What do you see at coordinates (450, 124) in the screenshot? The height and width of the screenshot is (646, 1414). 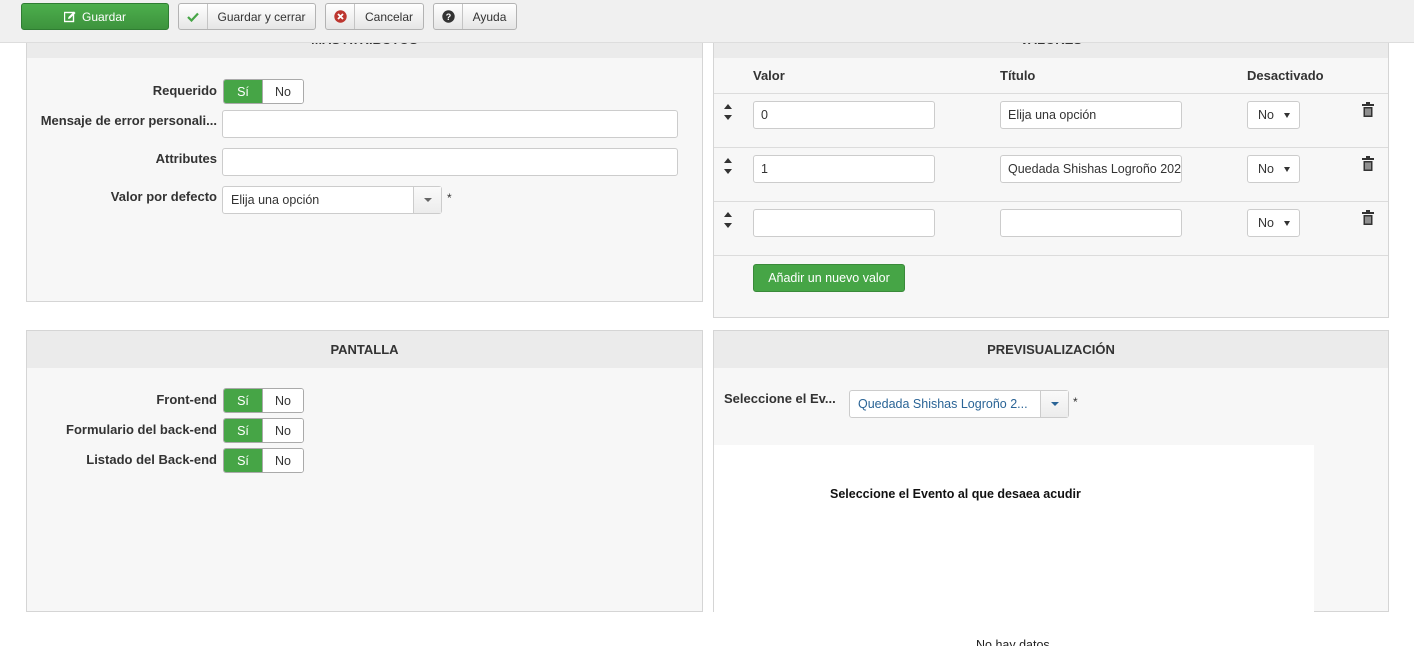 I see `custom-error-input` at bounding box center [450, 124].